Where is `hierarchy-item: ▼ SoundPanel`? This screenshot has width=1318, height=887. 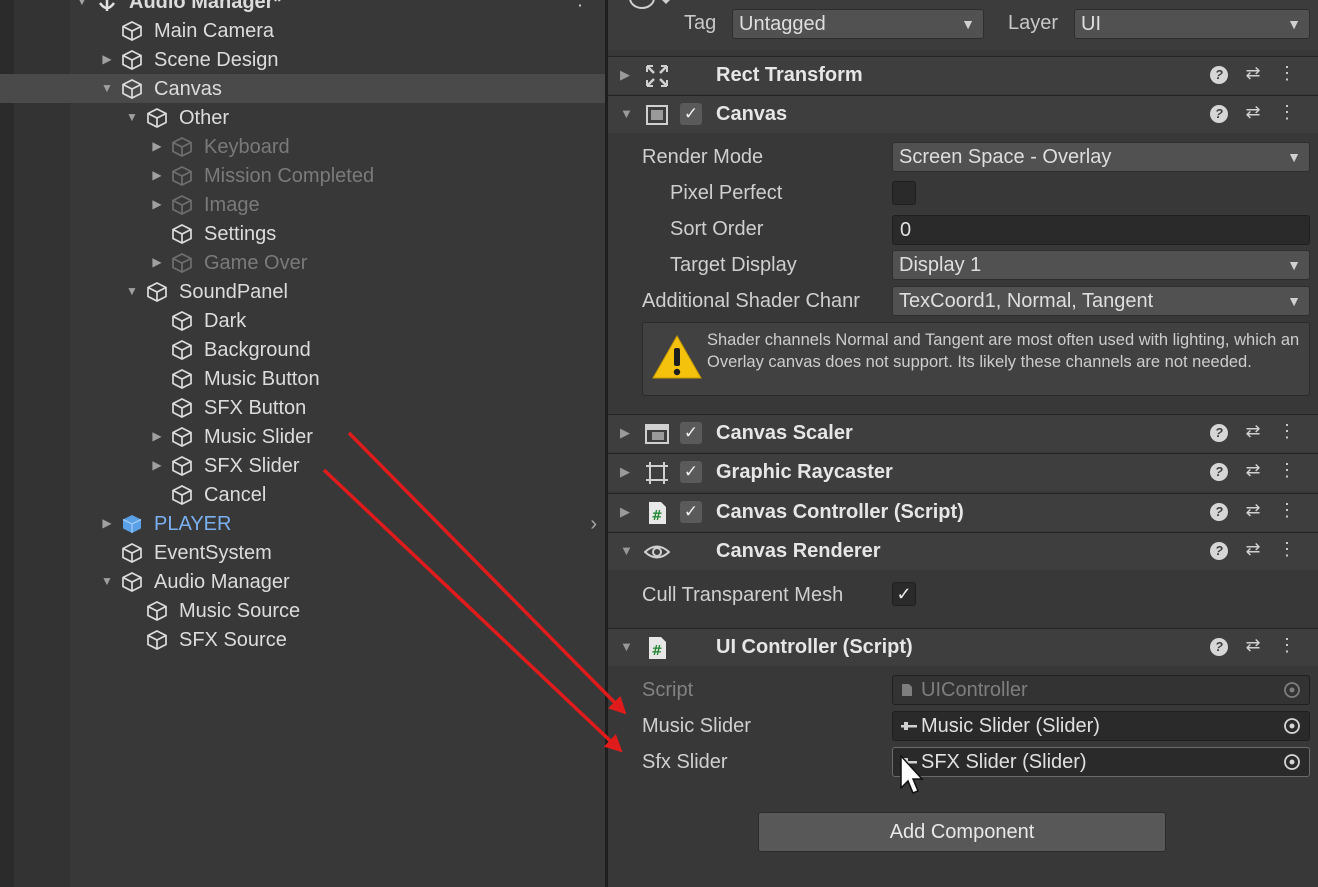 hierarchy-item: ▼ SoundPanel is located at coordinates (302, 291).